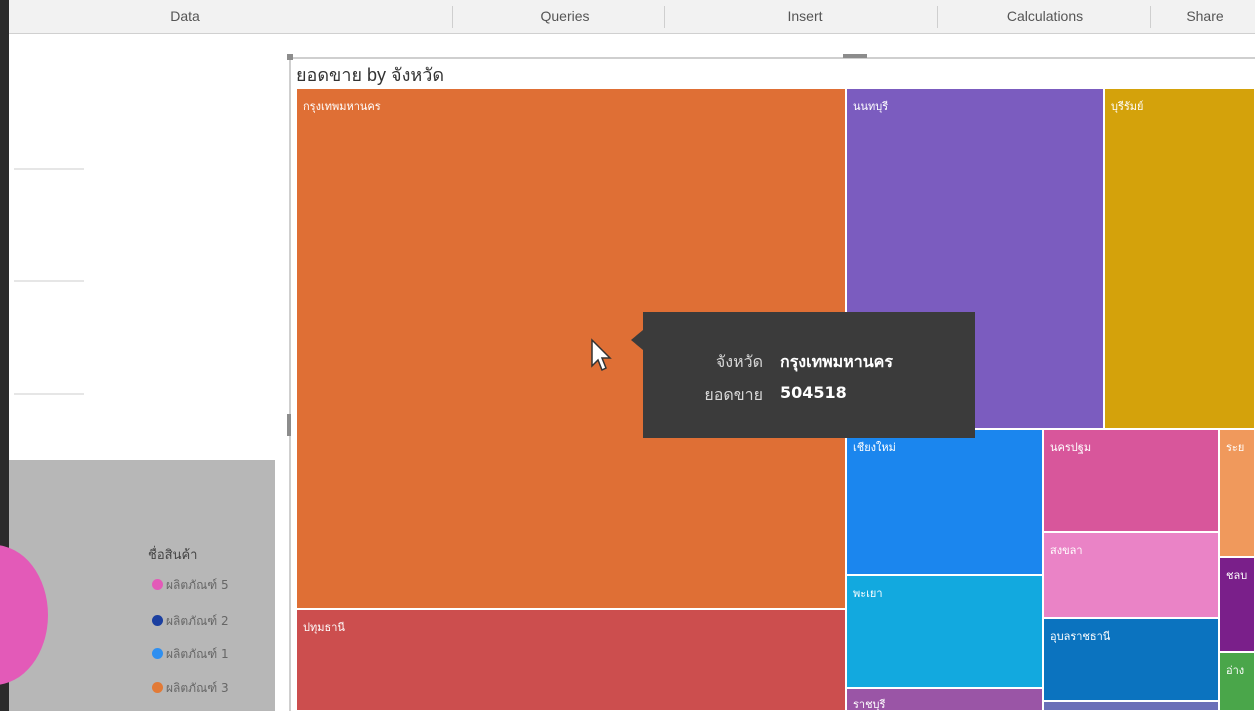 Image resolution: width=1255 pixels, height=713 pixels. Describe the element at coordinates (1179, 258) in the screenshot. I see `treemap-tile-buriram: บุรีรัมย์` at that location.